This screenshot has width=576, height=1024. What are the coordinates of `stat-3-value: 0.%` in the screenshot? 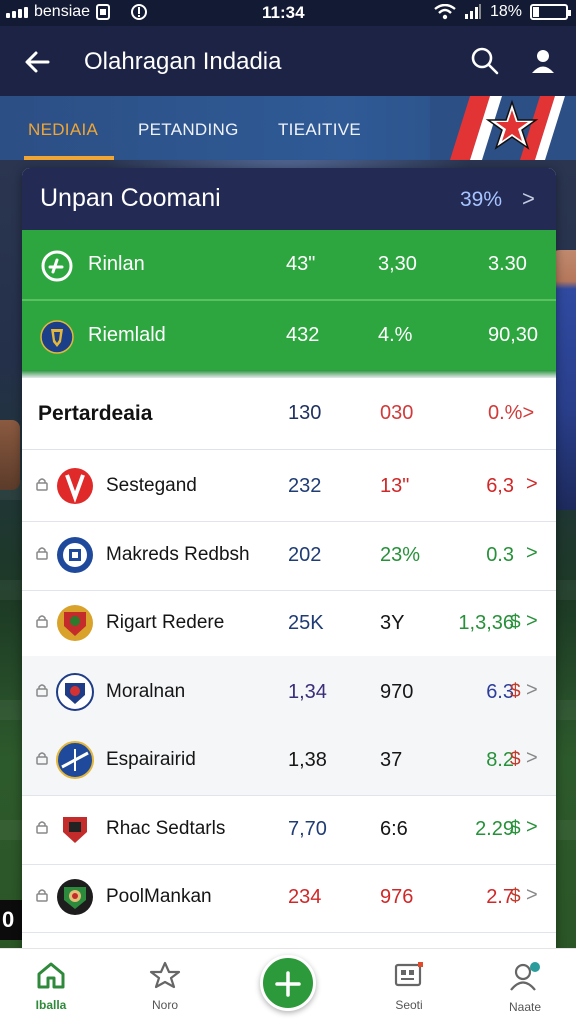 It's located at (505, 413).